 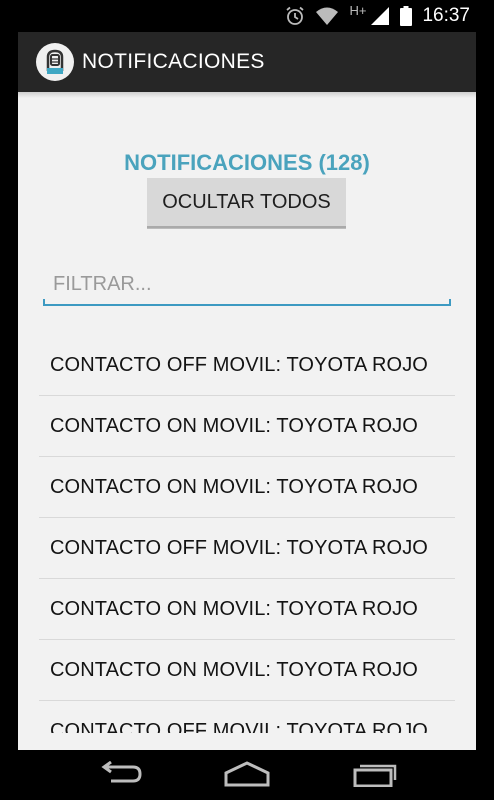 What do you see at coordinates (358, 10) in the screenshot?
I see `network-type-label: H+` at bounding box center [358, 10].